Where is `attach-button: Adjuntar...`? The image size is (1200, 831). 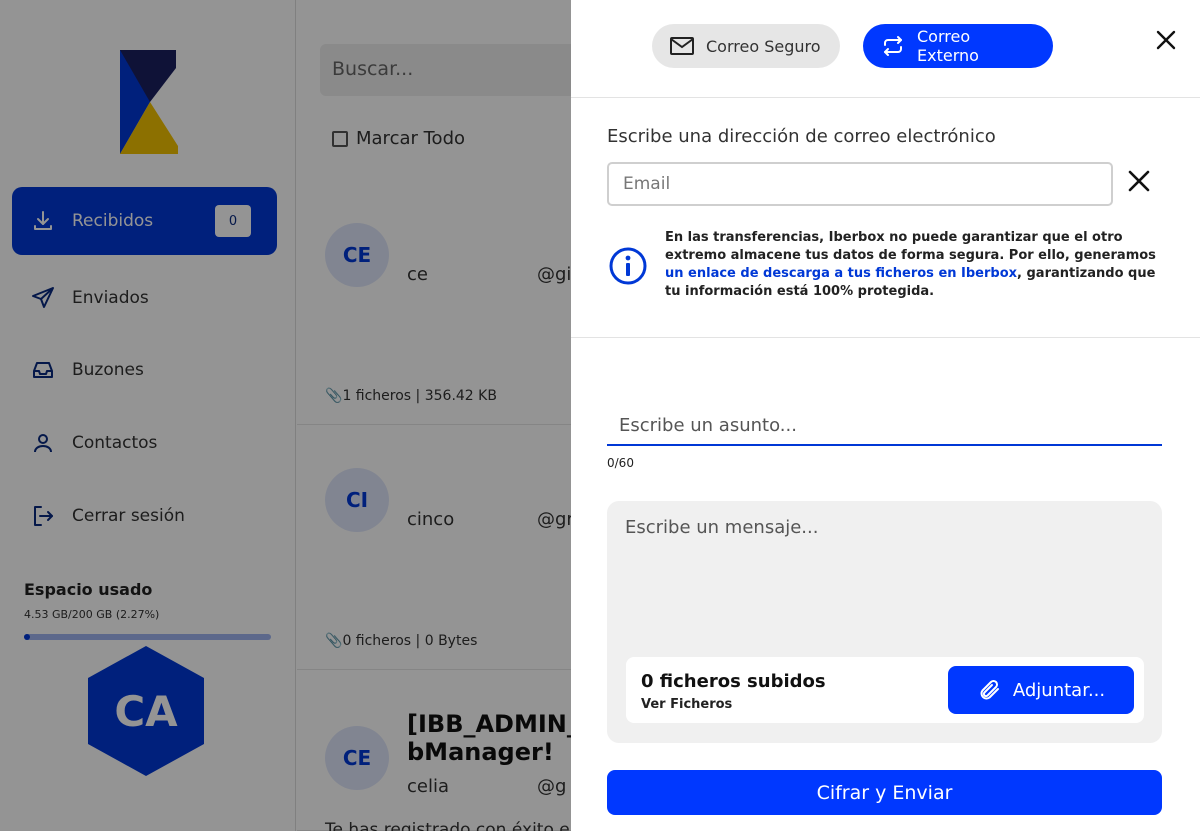 attach-button: Adjuntar... is located at coordinates (1041, 690).